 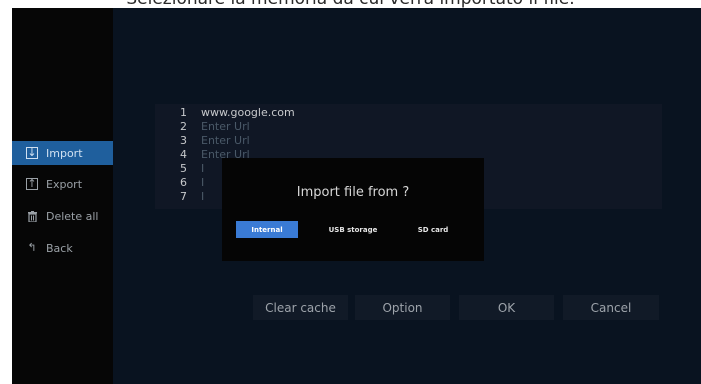 What do you see at coordinates (353, 192) in the screenshot?
I see `dialog-title: Import file from ?` at bounding box center [353, 192].